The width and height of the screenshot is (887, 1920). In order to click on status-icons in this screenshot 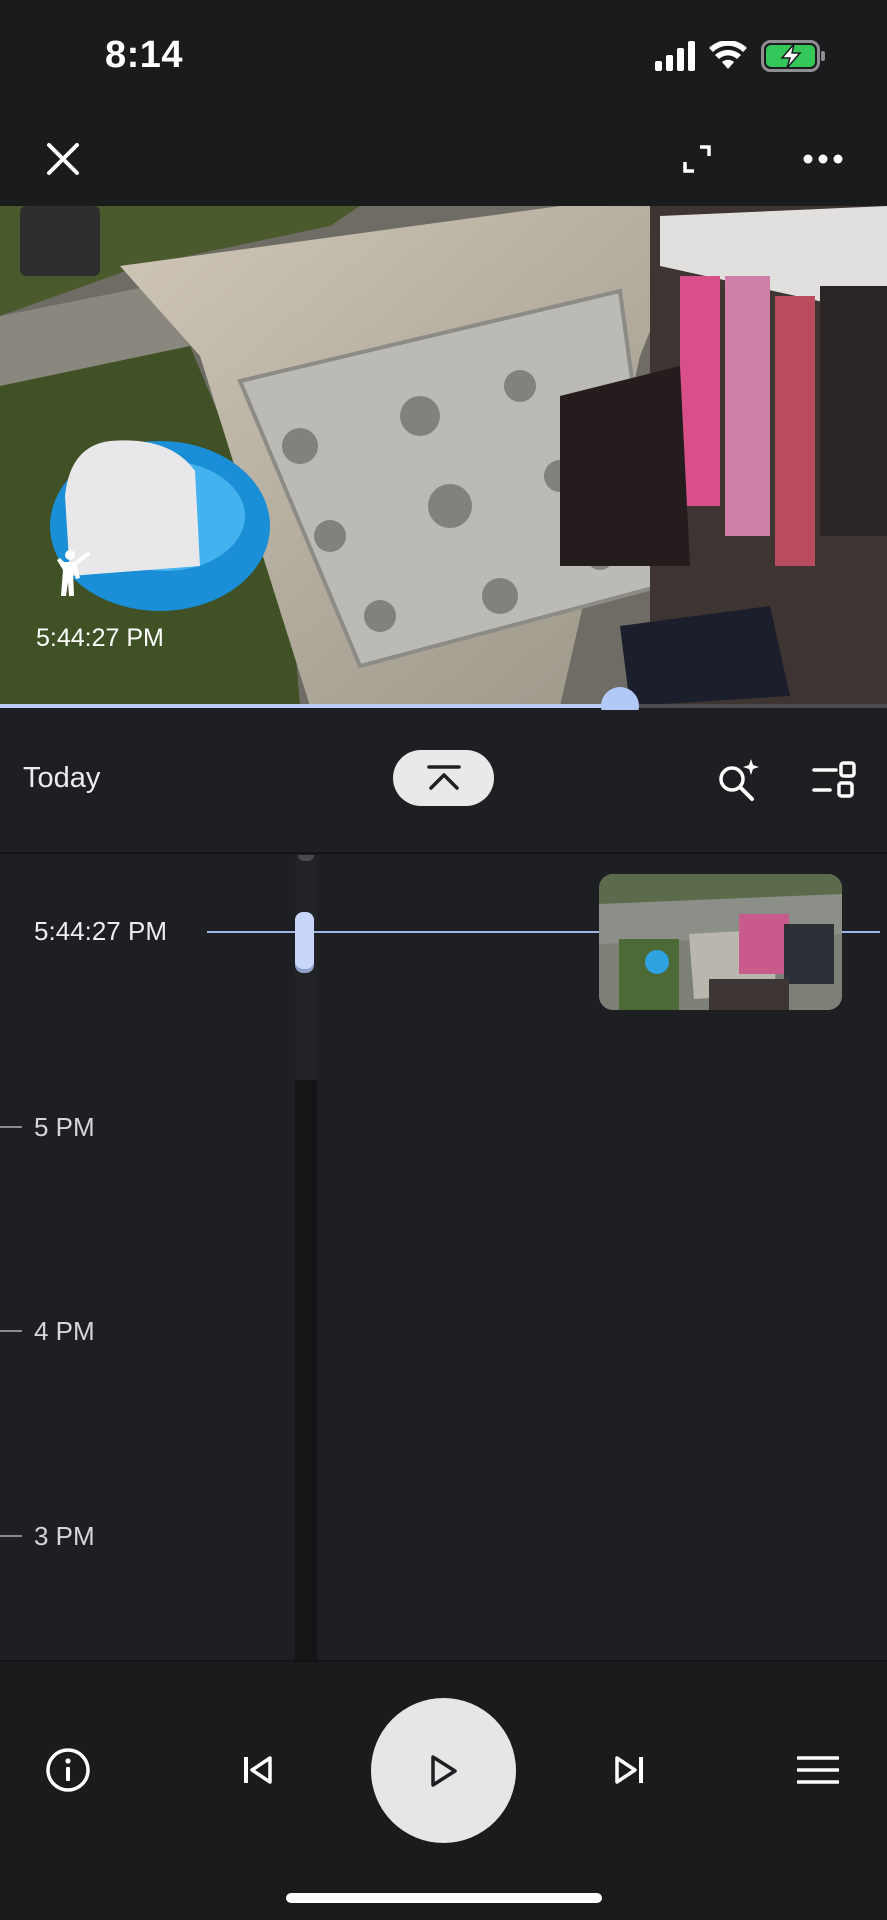, I will do `click(741, 56)`.